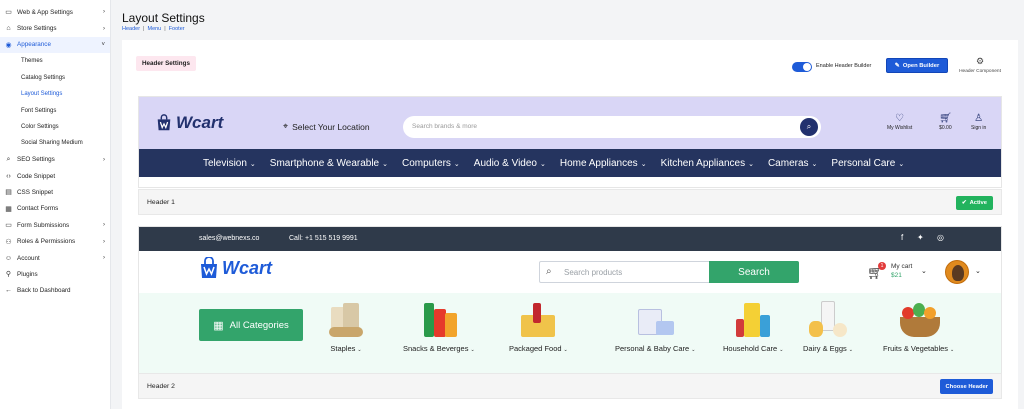 This screenshot has width=1024, height=409. What do you see at coordinates (902, 237) in the screenshot?
I see `facebook-icon: f` at bounding box center [902, 237].